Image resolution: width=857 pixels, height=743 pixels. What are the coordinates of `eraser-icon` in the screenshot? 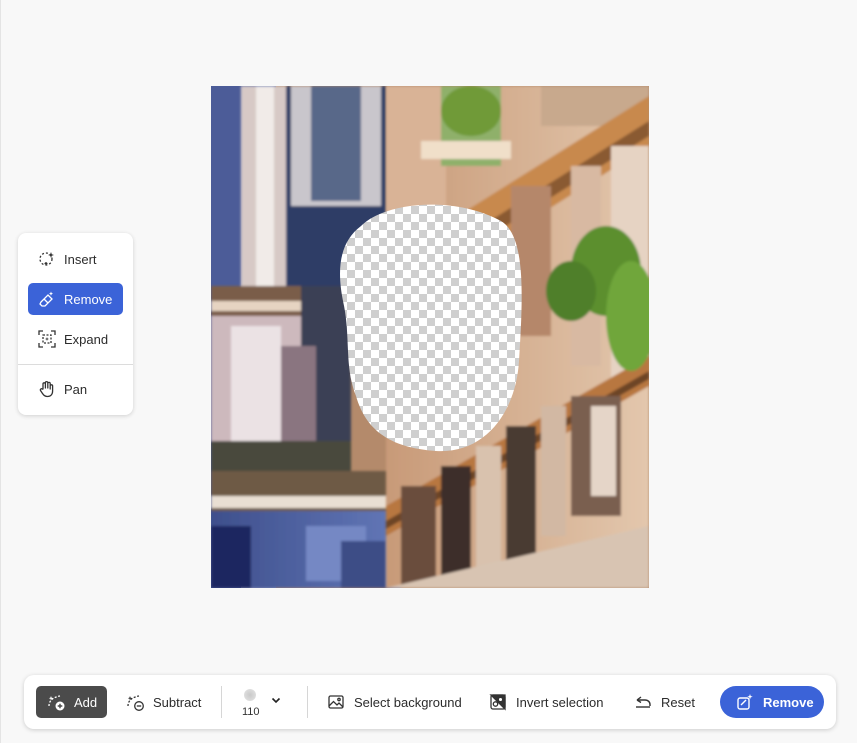 It's located at (47, 299).